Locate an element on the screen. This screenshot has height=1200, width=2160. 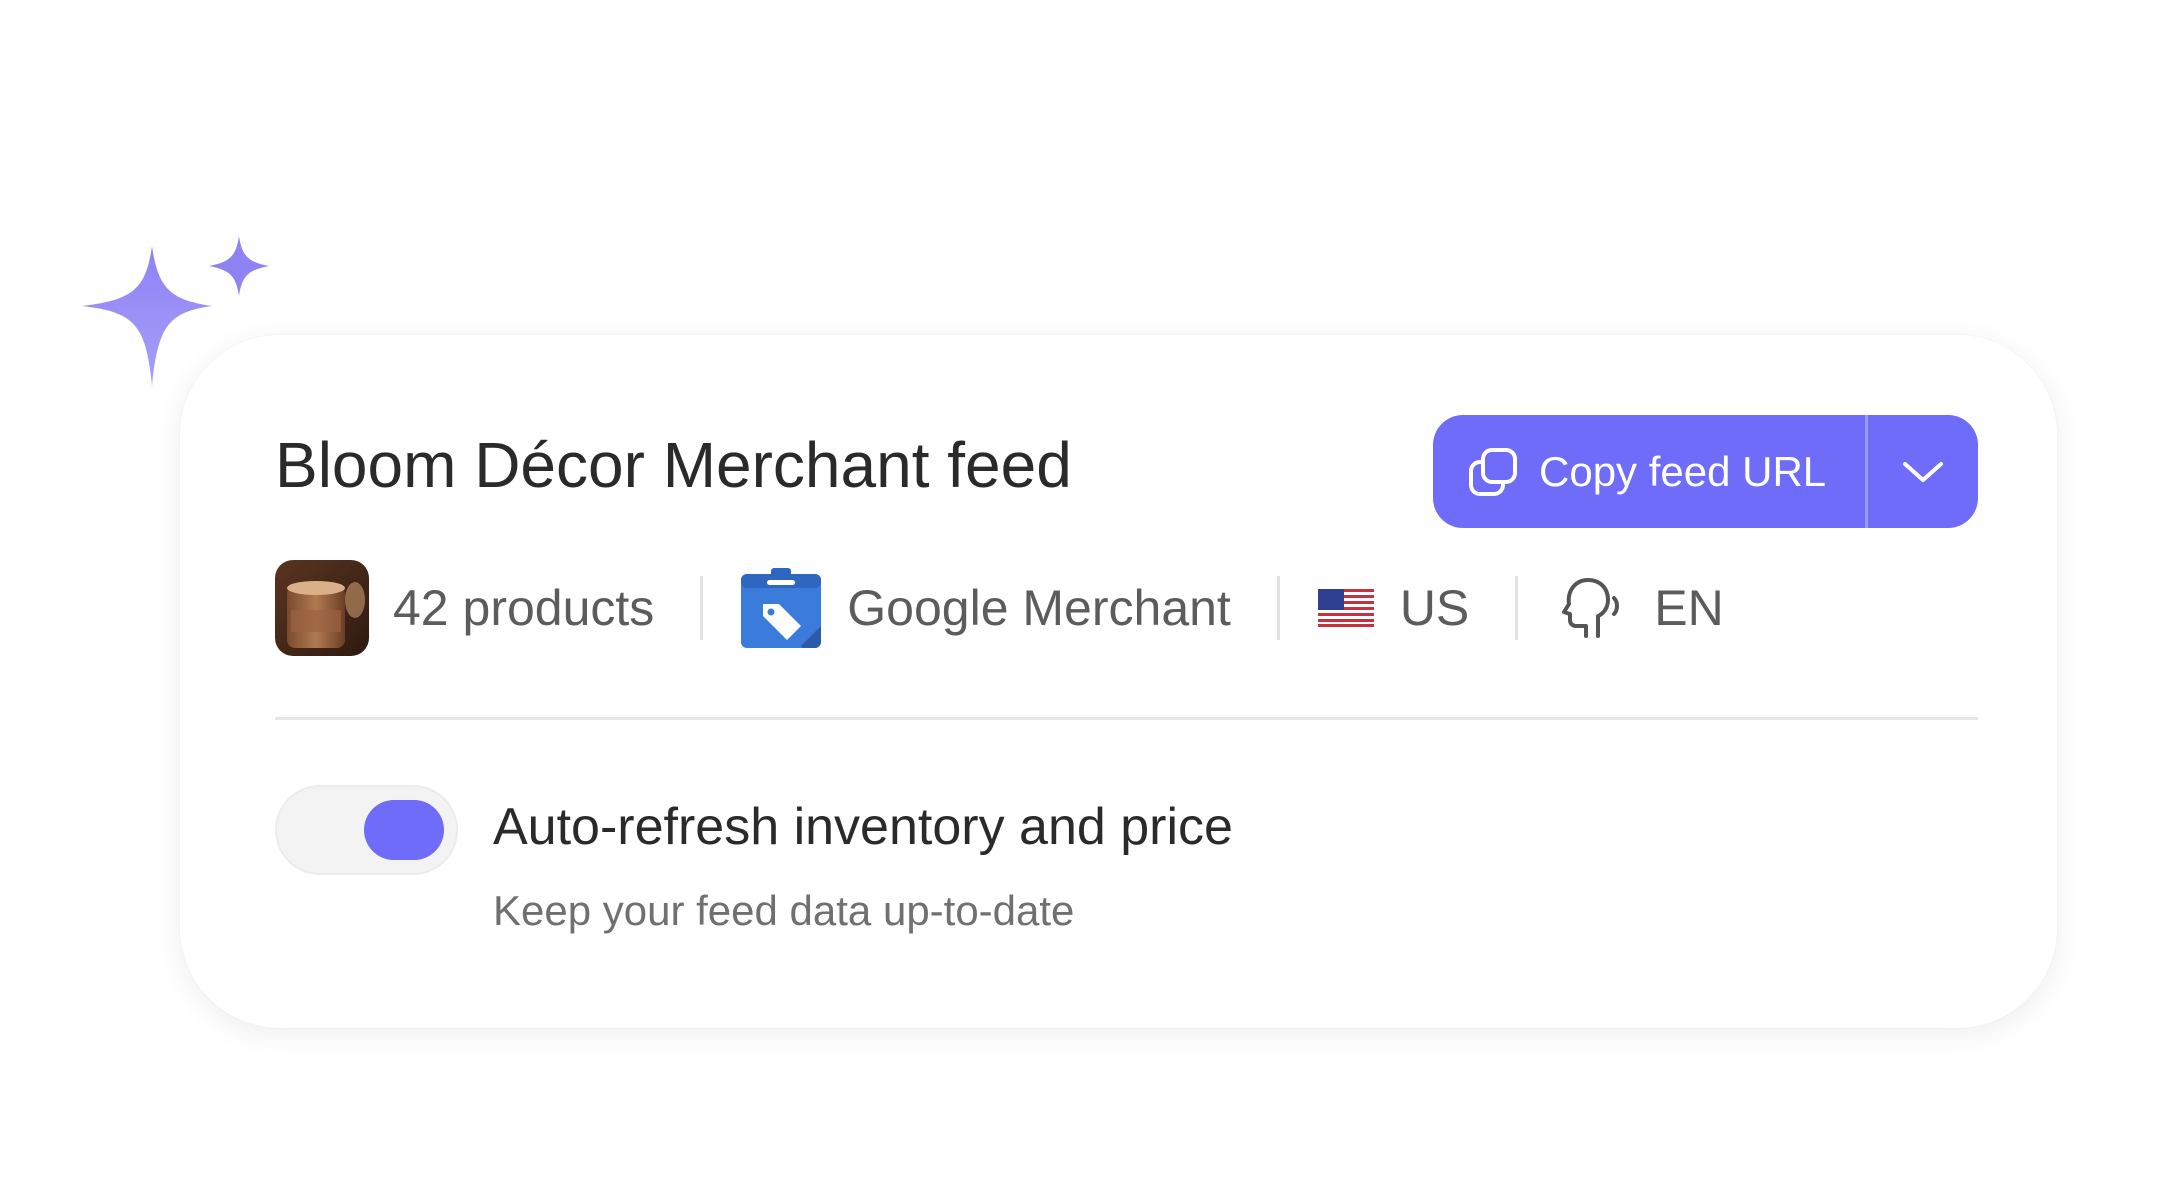
copy-feed-url-button: Copy feed URL is located at coordinates (1649, 471).